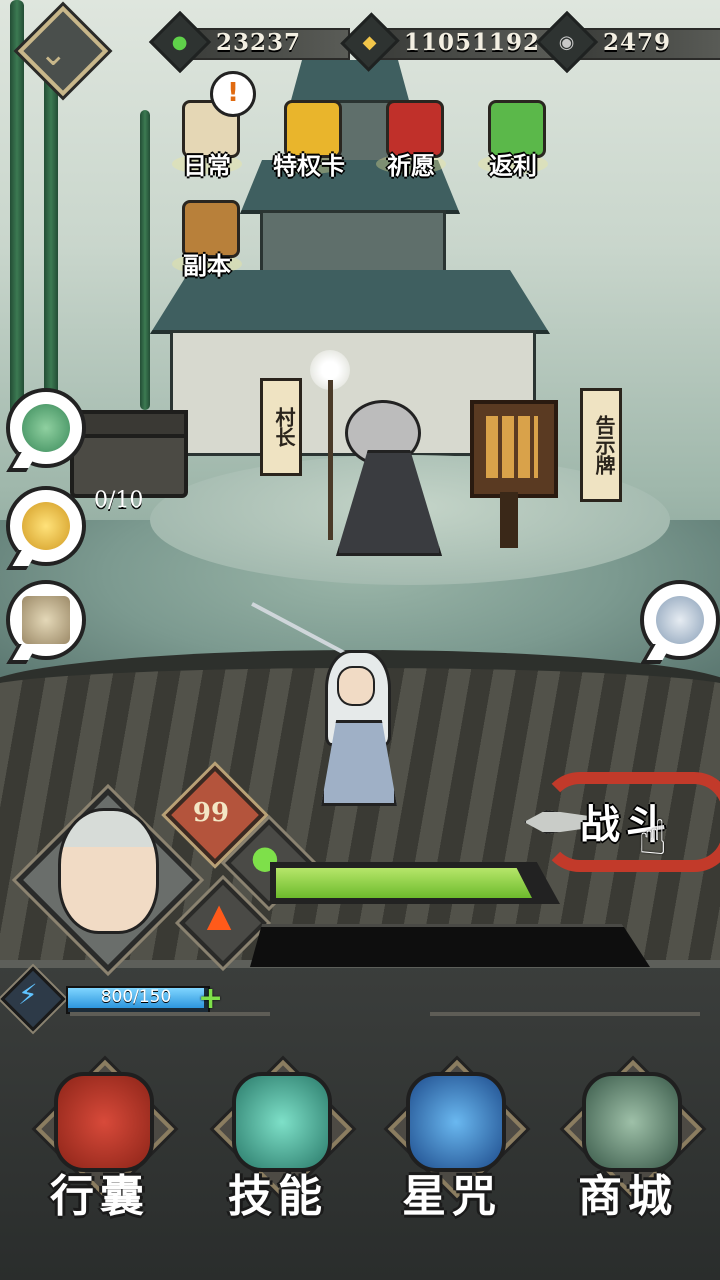 This screenshot has width=720, height=1280. Describe the element at coordinates (513, 144) in the screenshot. I see `event-rebate: 返利` at that location.